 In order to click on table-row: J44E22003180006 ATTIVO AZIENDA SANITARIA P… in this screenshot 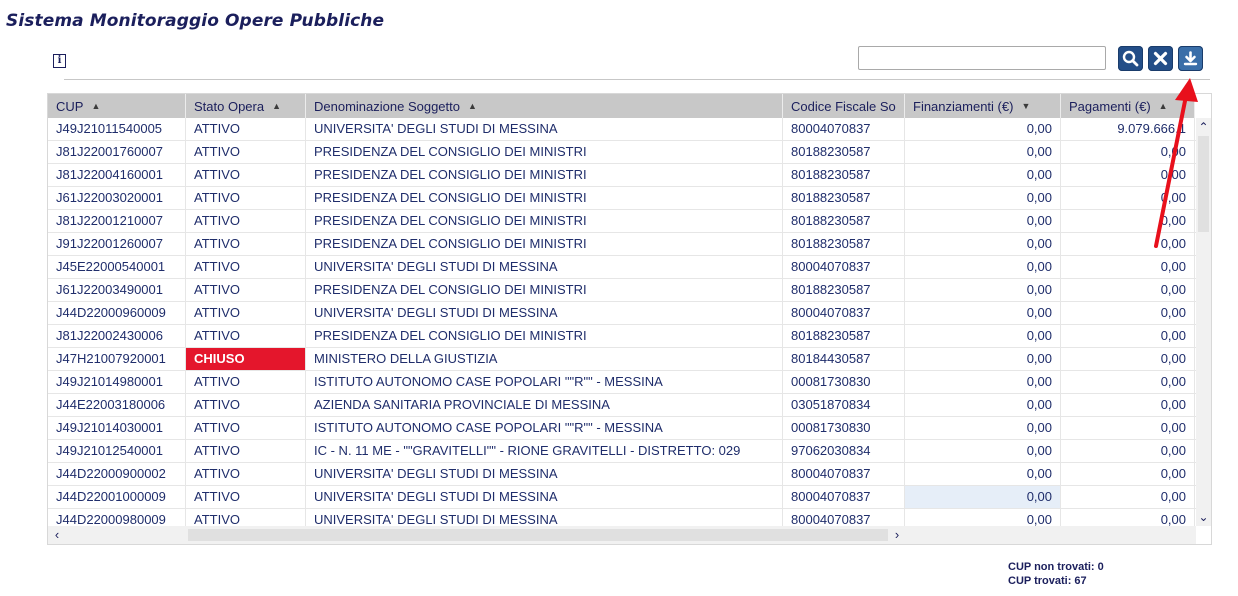, I will do `click(622, 405)`.